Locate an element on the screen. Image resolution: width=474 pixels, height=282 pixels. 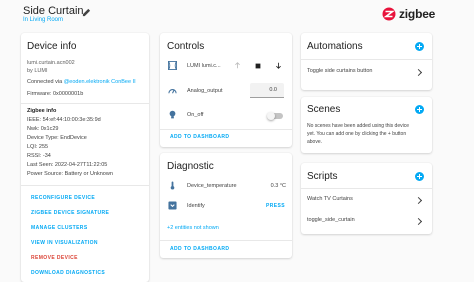
pencil-icon is located at coordinates (86, 12).